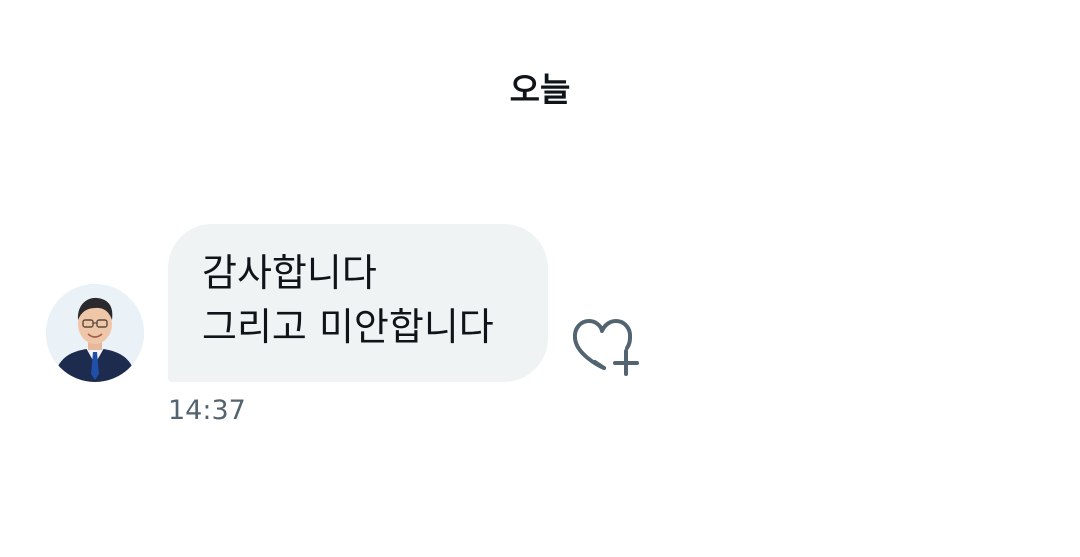 Image resolution: width=1080 pixels, height=557 pixels. Describe the element at coordinates (95, 333) in the screenshot. I see `sender-avatar` at that location.